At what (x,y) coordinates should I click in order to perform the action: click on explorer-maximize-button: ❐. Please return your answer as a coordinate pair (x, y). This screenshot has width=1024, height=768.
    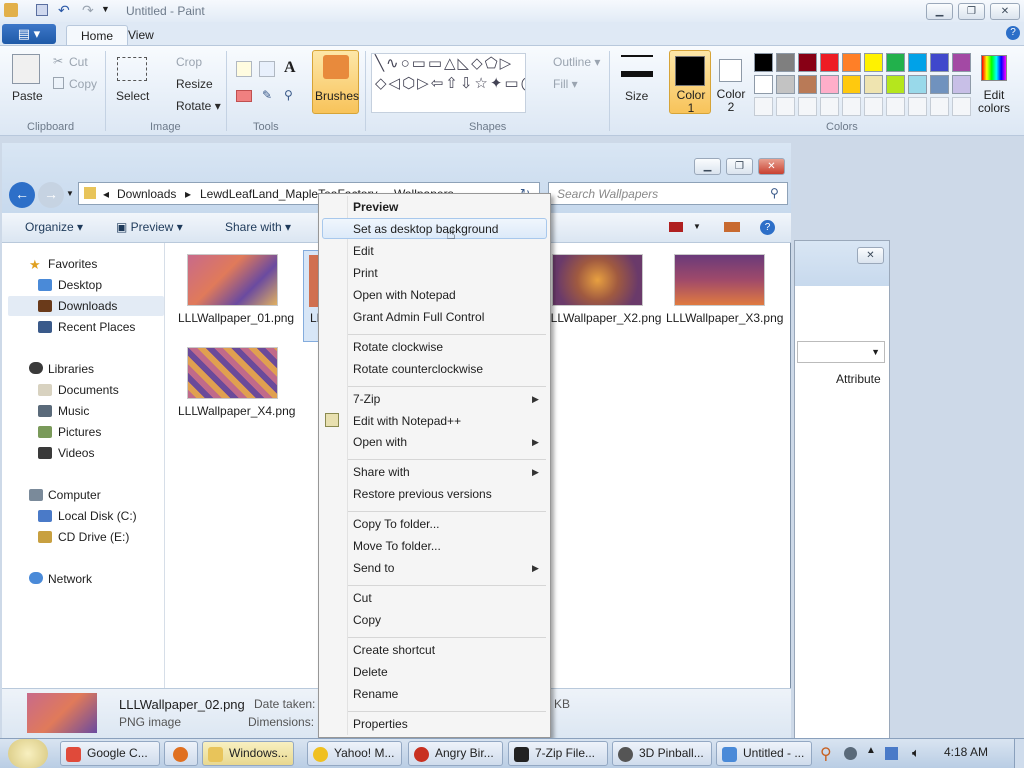
    Looking at the image, I should click on (739, 166).